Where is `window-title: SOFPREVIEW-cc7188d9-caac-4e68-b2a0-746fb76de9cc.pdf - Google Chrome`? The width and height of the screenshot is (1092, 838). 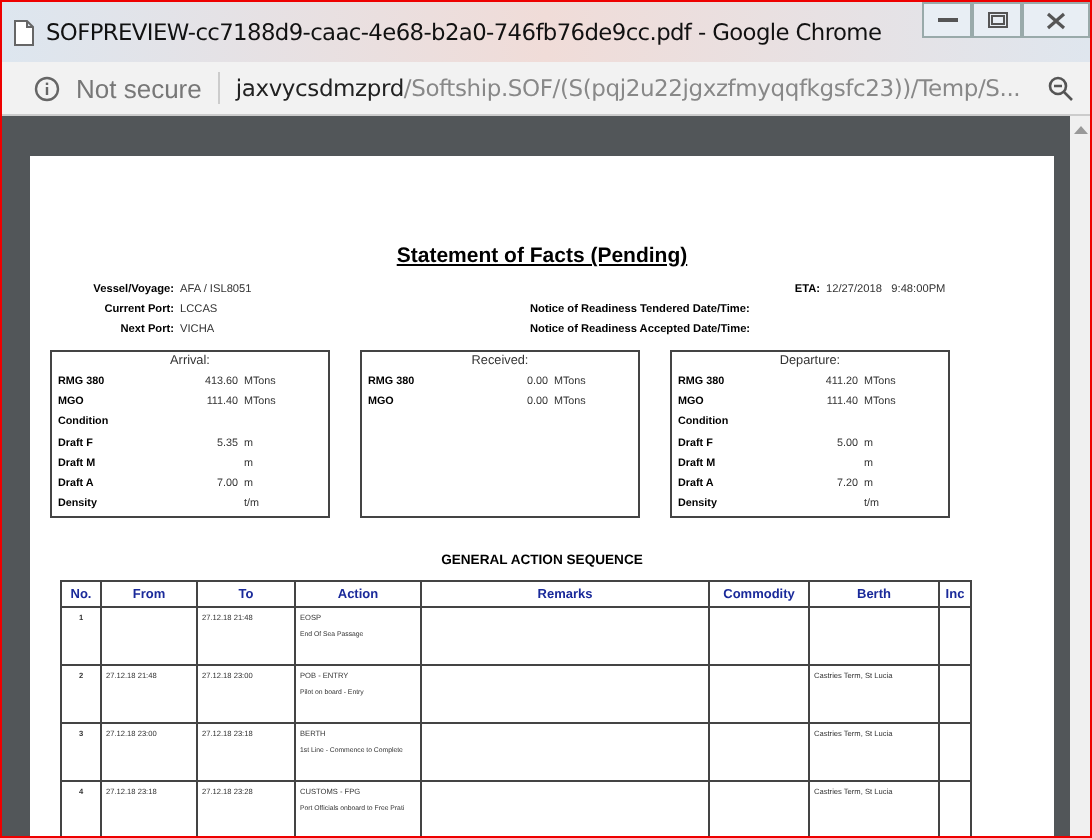
window-title: SOFPREVIEW-cc7188d9-caac-4e68-b2a0-746fb76de9cc.pdf - Google Chrome is located at coordinates (464, 32).